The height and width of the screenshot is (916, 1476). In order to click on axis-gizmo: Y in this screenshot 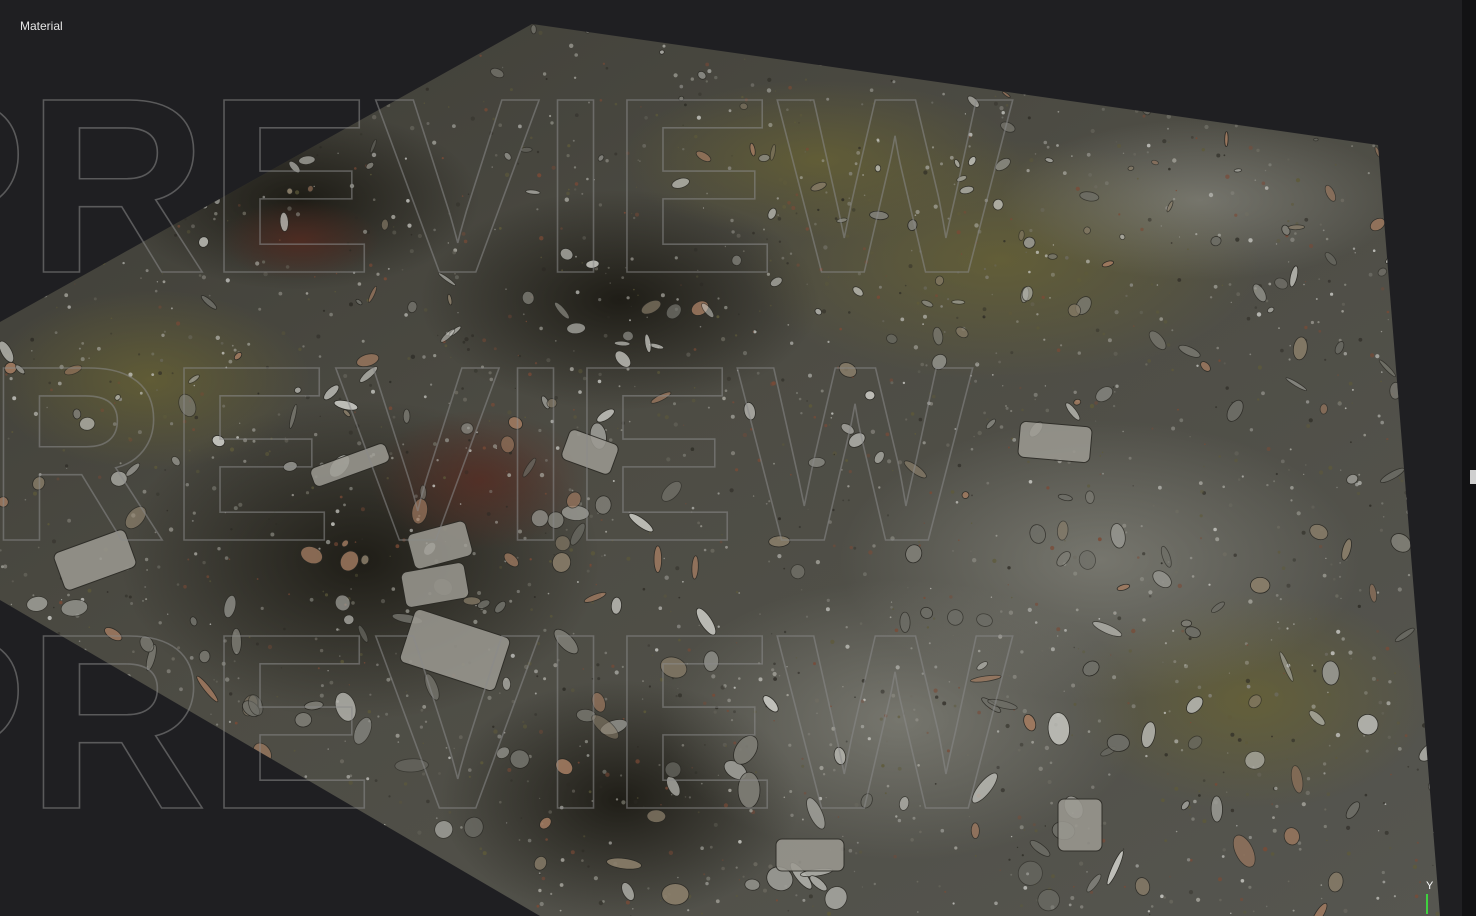, I will do `click(1431, 897)`.